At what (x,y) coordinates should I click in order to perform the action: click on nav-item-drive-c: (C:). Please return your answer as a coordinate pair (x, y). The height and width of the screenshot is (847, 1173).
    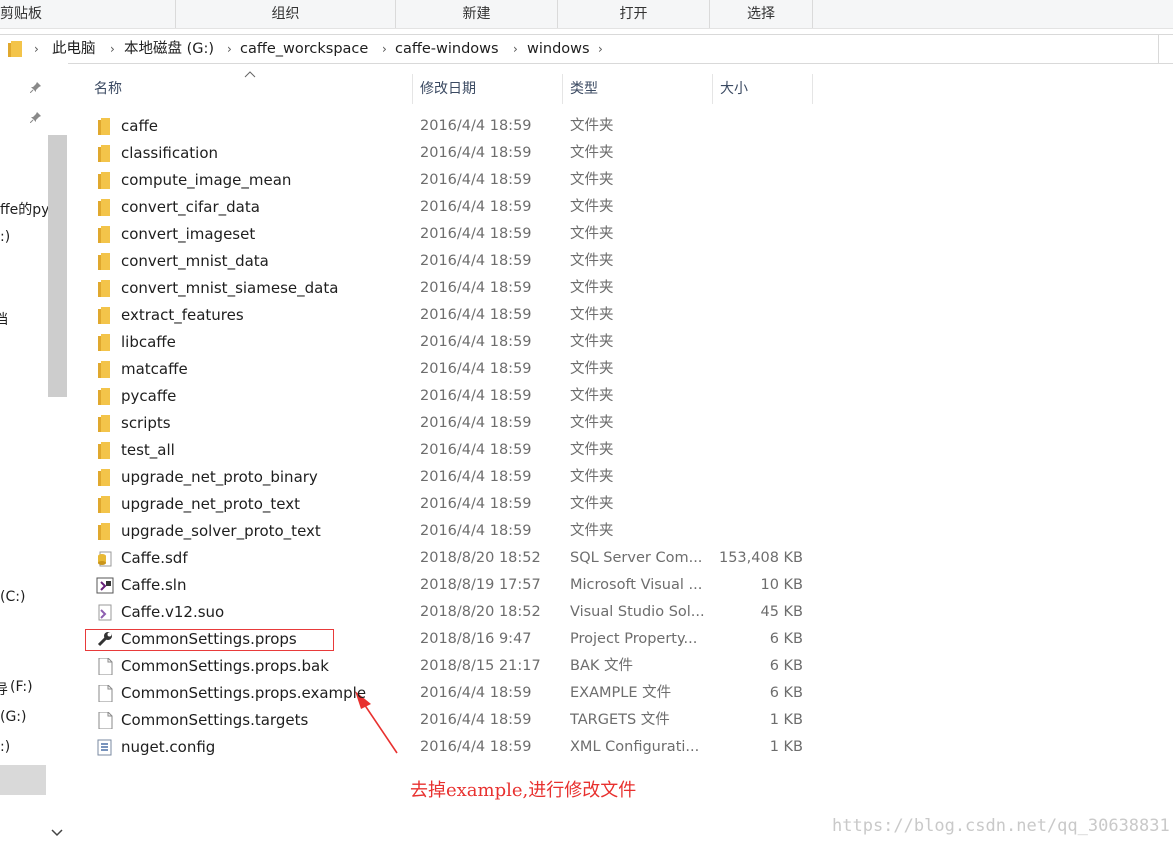
    Looking at the image, I should click on (12, 597).